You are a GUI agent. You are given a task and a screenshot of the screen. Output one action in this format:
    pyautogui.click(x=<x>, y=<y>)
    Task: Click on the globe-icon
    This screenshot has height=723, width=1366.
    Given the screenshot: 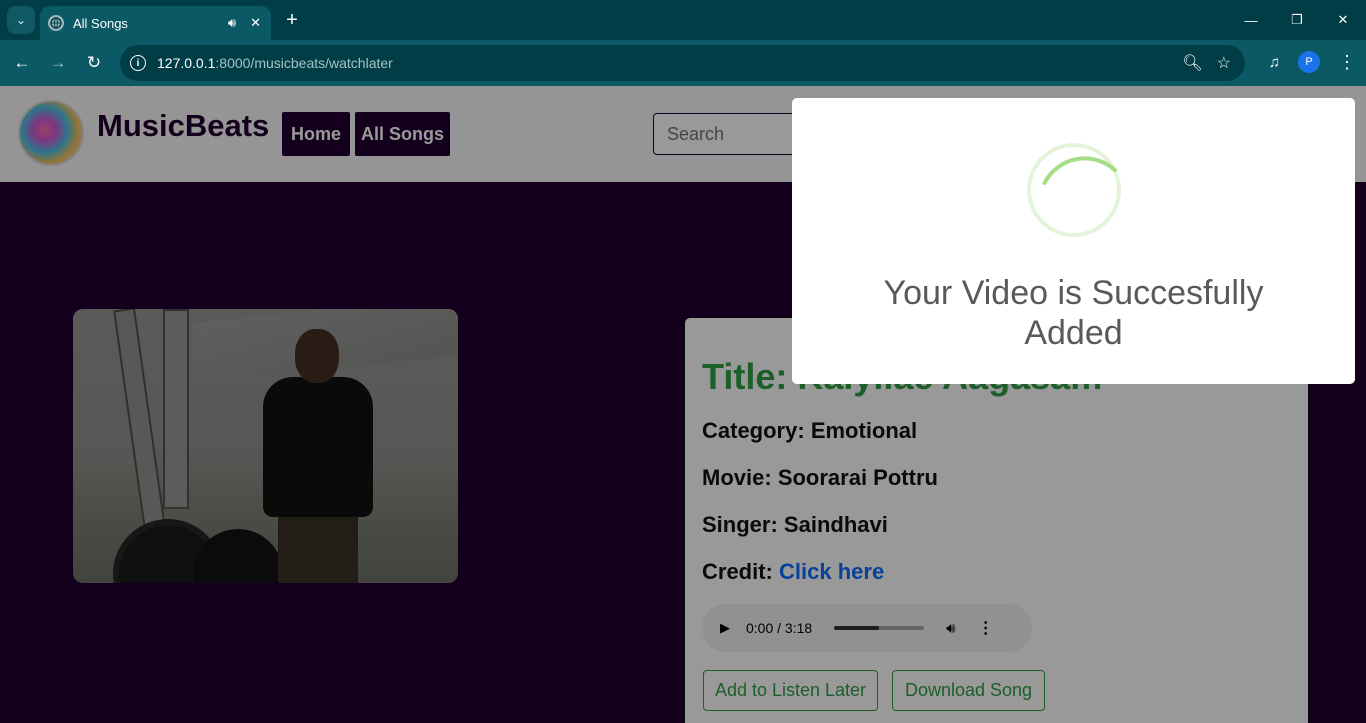 What is the action you would take?
    pyautogui.click(x=56, y=23)
    